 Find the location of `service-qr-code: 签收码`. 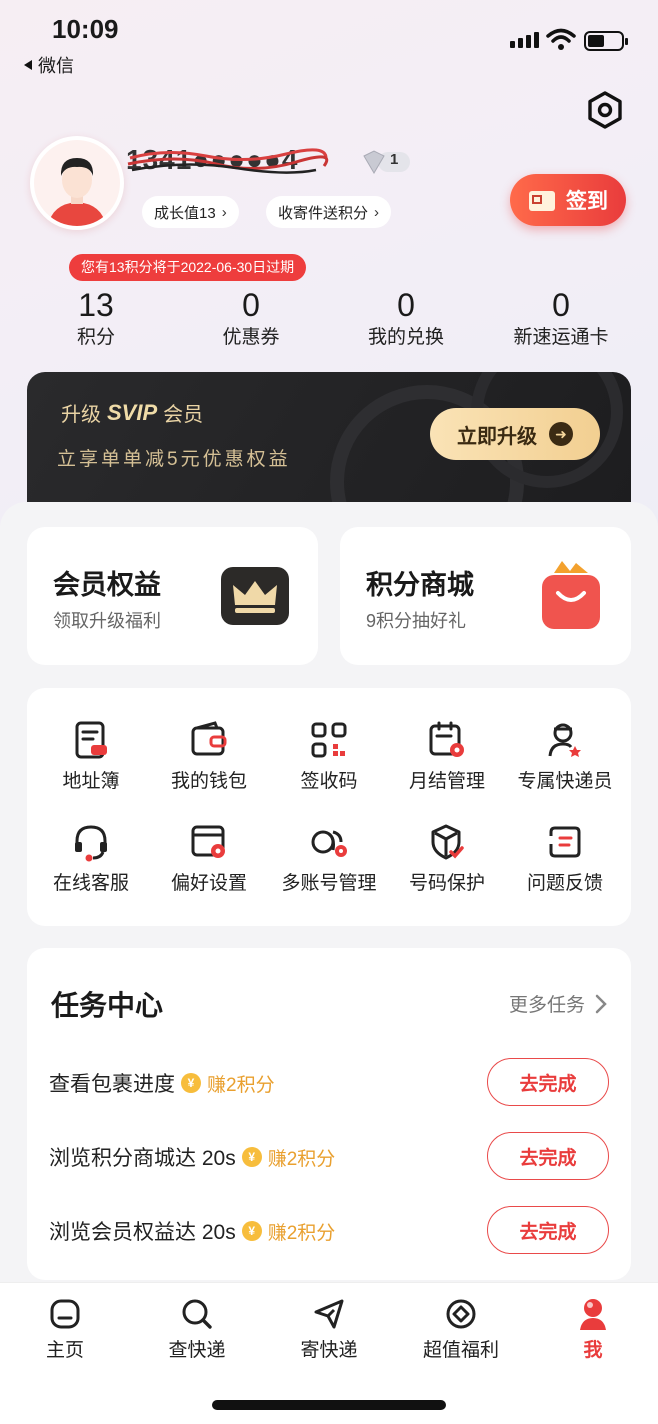

service-qr-code: 签收码 is located at coordinates (329, 756).